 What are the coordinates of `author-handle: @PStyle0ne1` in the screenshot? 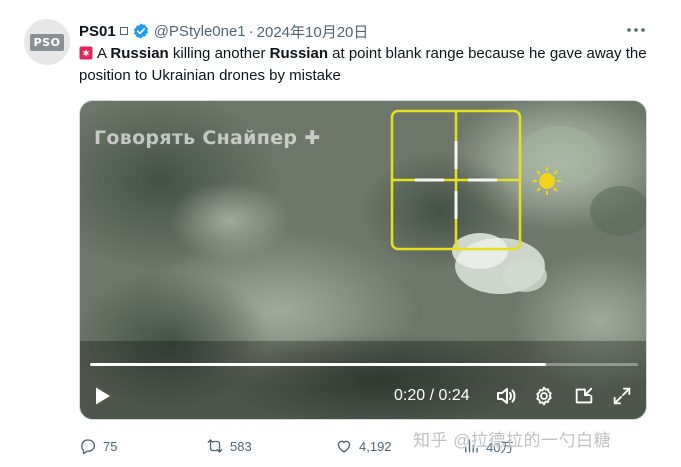 It's located at (200, 31).